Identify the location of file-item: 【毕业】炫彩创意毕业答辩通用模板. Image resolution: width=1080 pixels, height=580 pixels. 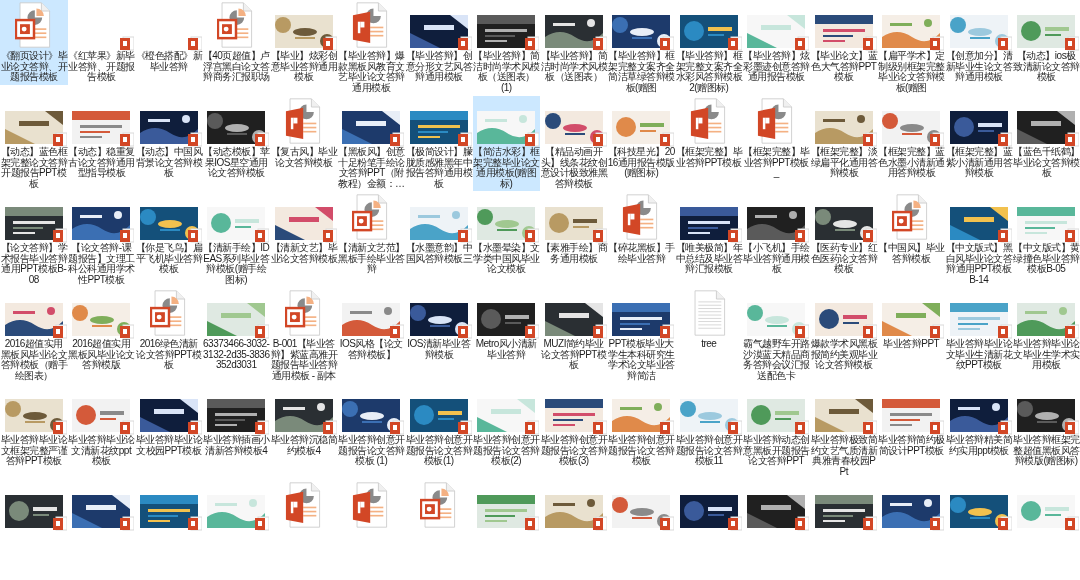
(304, 42).